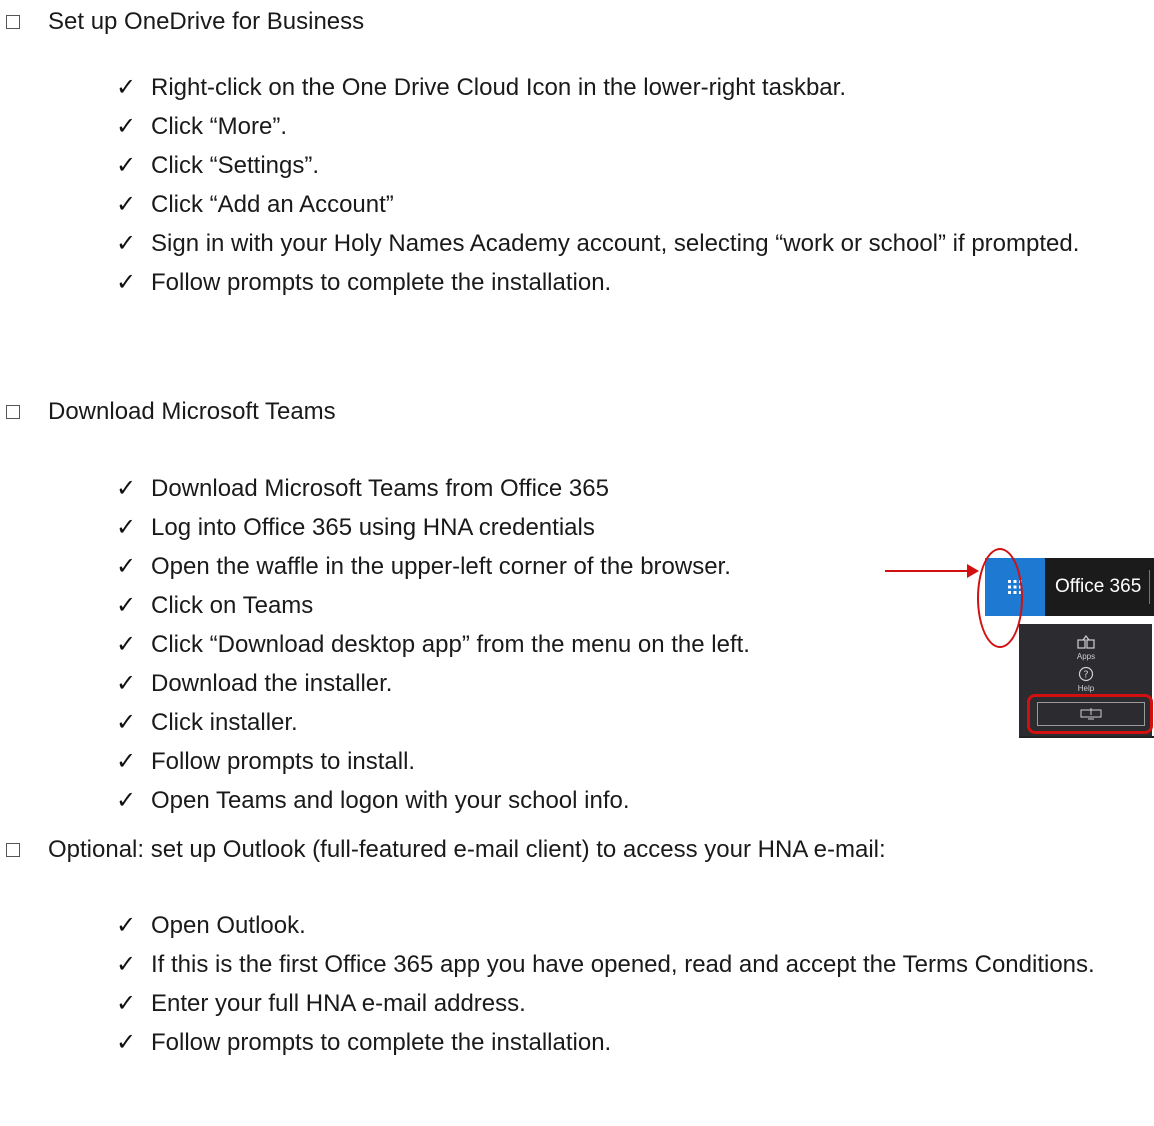 This screenshot has height=1126, width=1154. I want to click on divider, so click(1086, 737).